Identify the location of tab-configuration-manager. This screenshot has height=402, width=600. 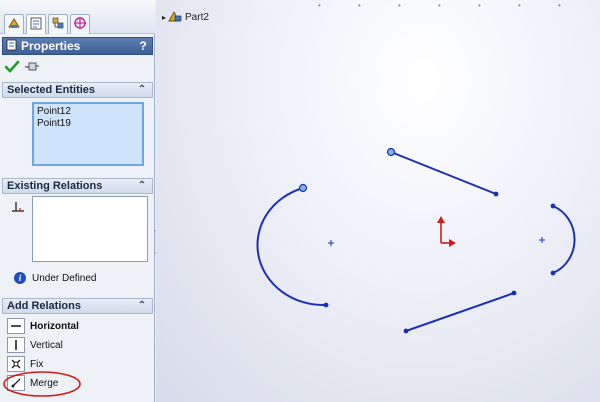
(58, 24).